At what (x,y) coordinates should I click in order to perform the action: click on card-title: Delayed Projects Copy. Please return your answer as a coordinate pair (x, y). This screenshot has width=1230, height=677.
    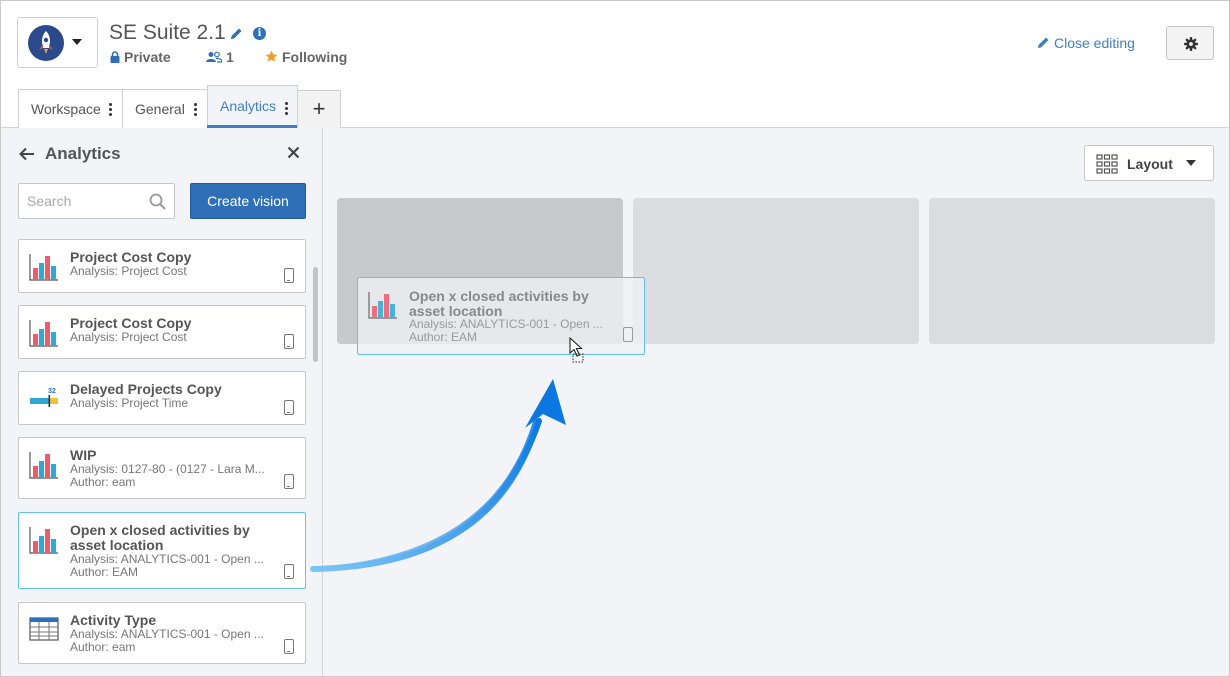
    Looking at the image, I should click on (146, 389).